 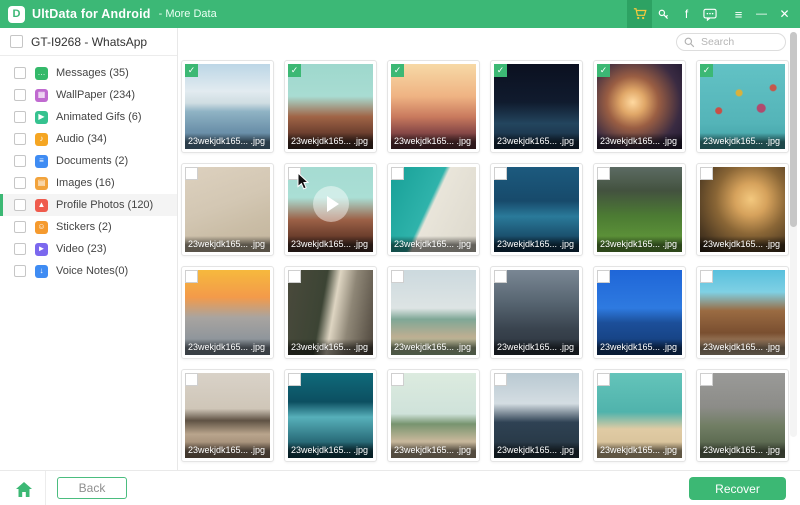 What do you see at coordinates (92, 488) in the screenshot?
I see `back-button: Back` at bounding box center [92, 488].